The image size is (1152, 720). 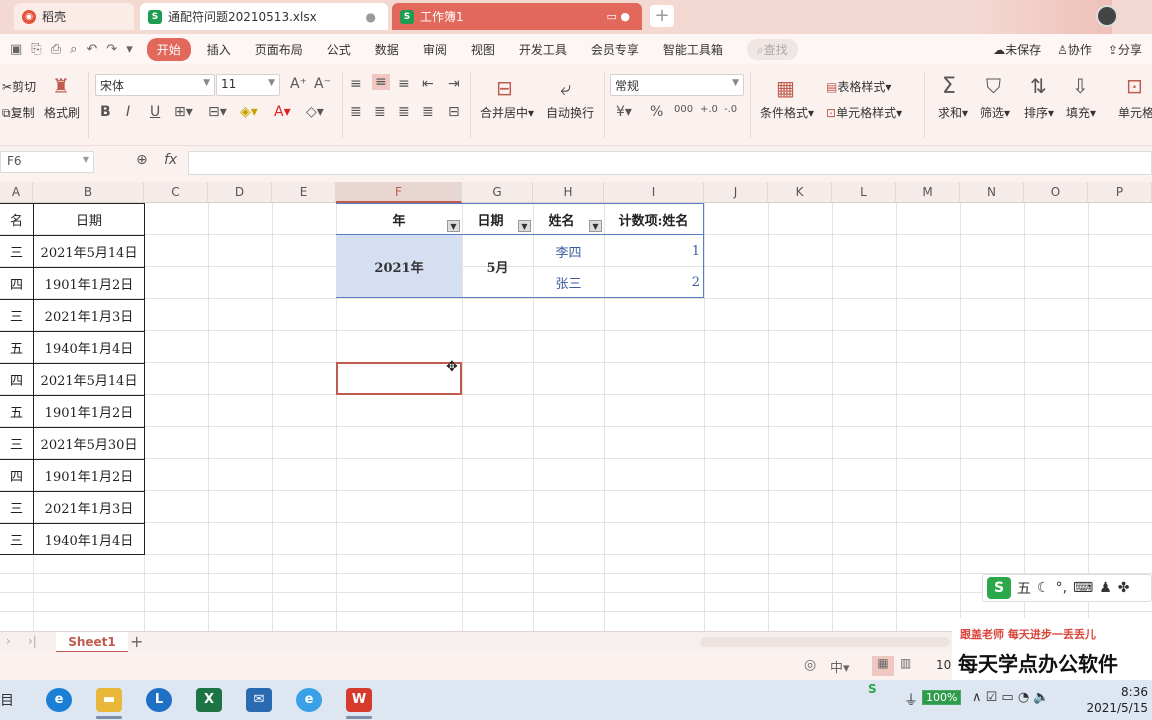 I want to click on unsaved-button: ☁未保存, so click(x=1017, y=49).